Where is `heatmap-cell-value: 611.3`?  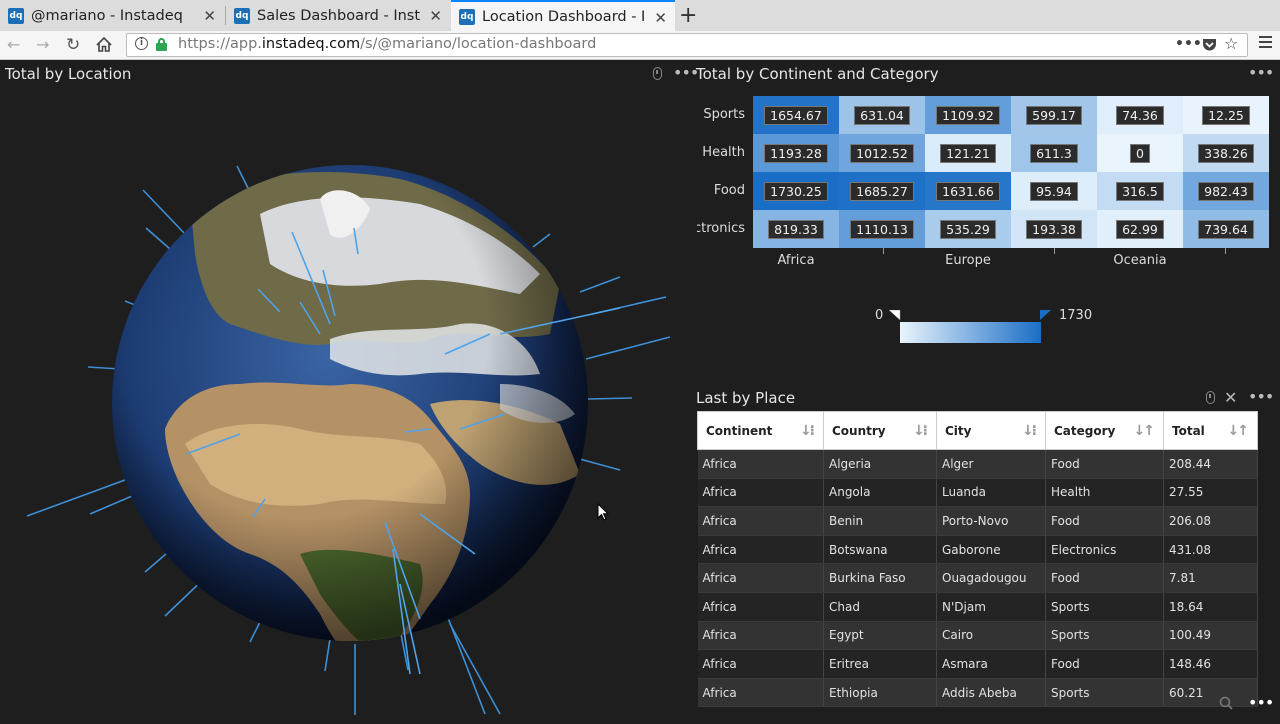
heatmap-cell-value: 611.3 is located at coordinates (1054, 153).